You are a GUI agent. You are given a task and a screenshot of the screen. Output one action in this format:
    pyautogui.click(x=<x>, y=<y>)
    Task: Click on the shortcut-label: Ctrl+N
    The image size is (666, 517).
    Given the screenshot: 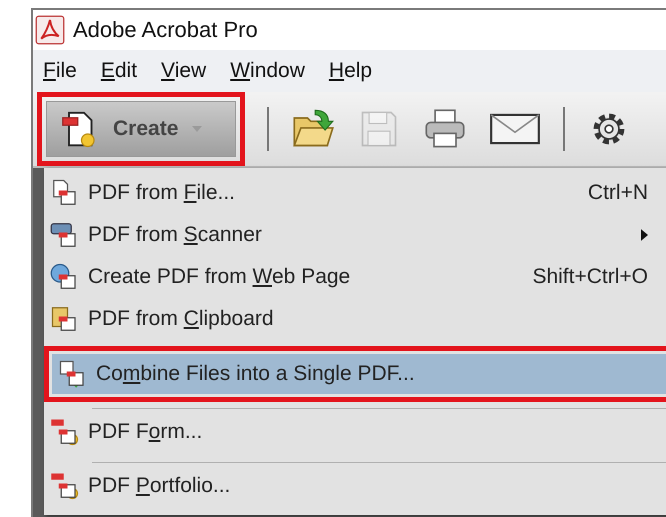 What is the action you would take?
    pyautogui.click(x=618, y=193)
    